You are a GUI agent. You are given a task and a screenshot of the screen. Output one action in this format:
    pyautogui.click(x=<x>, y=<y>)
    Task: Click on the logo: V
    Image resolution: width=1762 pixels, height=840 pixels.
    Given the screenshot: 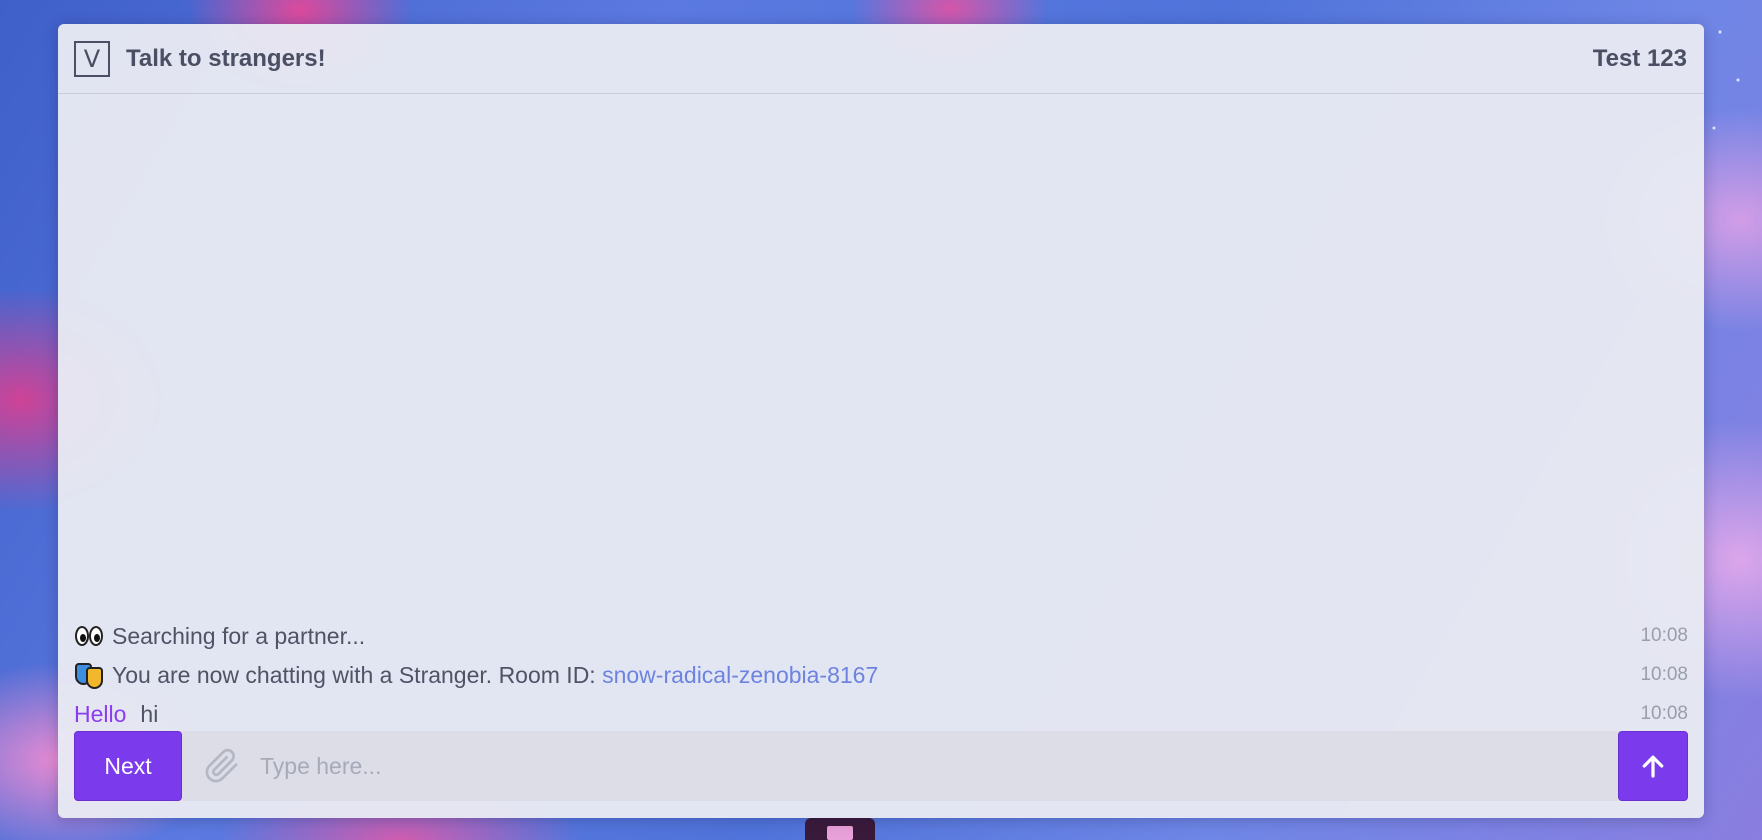 What is the action you would take?
    pyautogui.click(x=92, y=58)
    